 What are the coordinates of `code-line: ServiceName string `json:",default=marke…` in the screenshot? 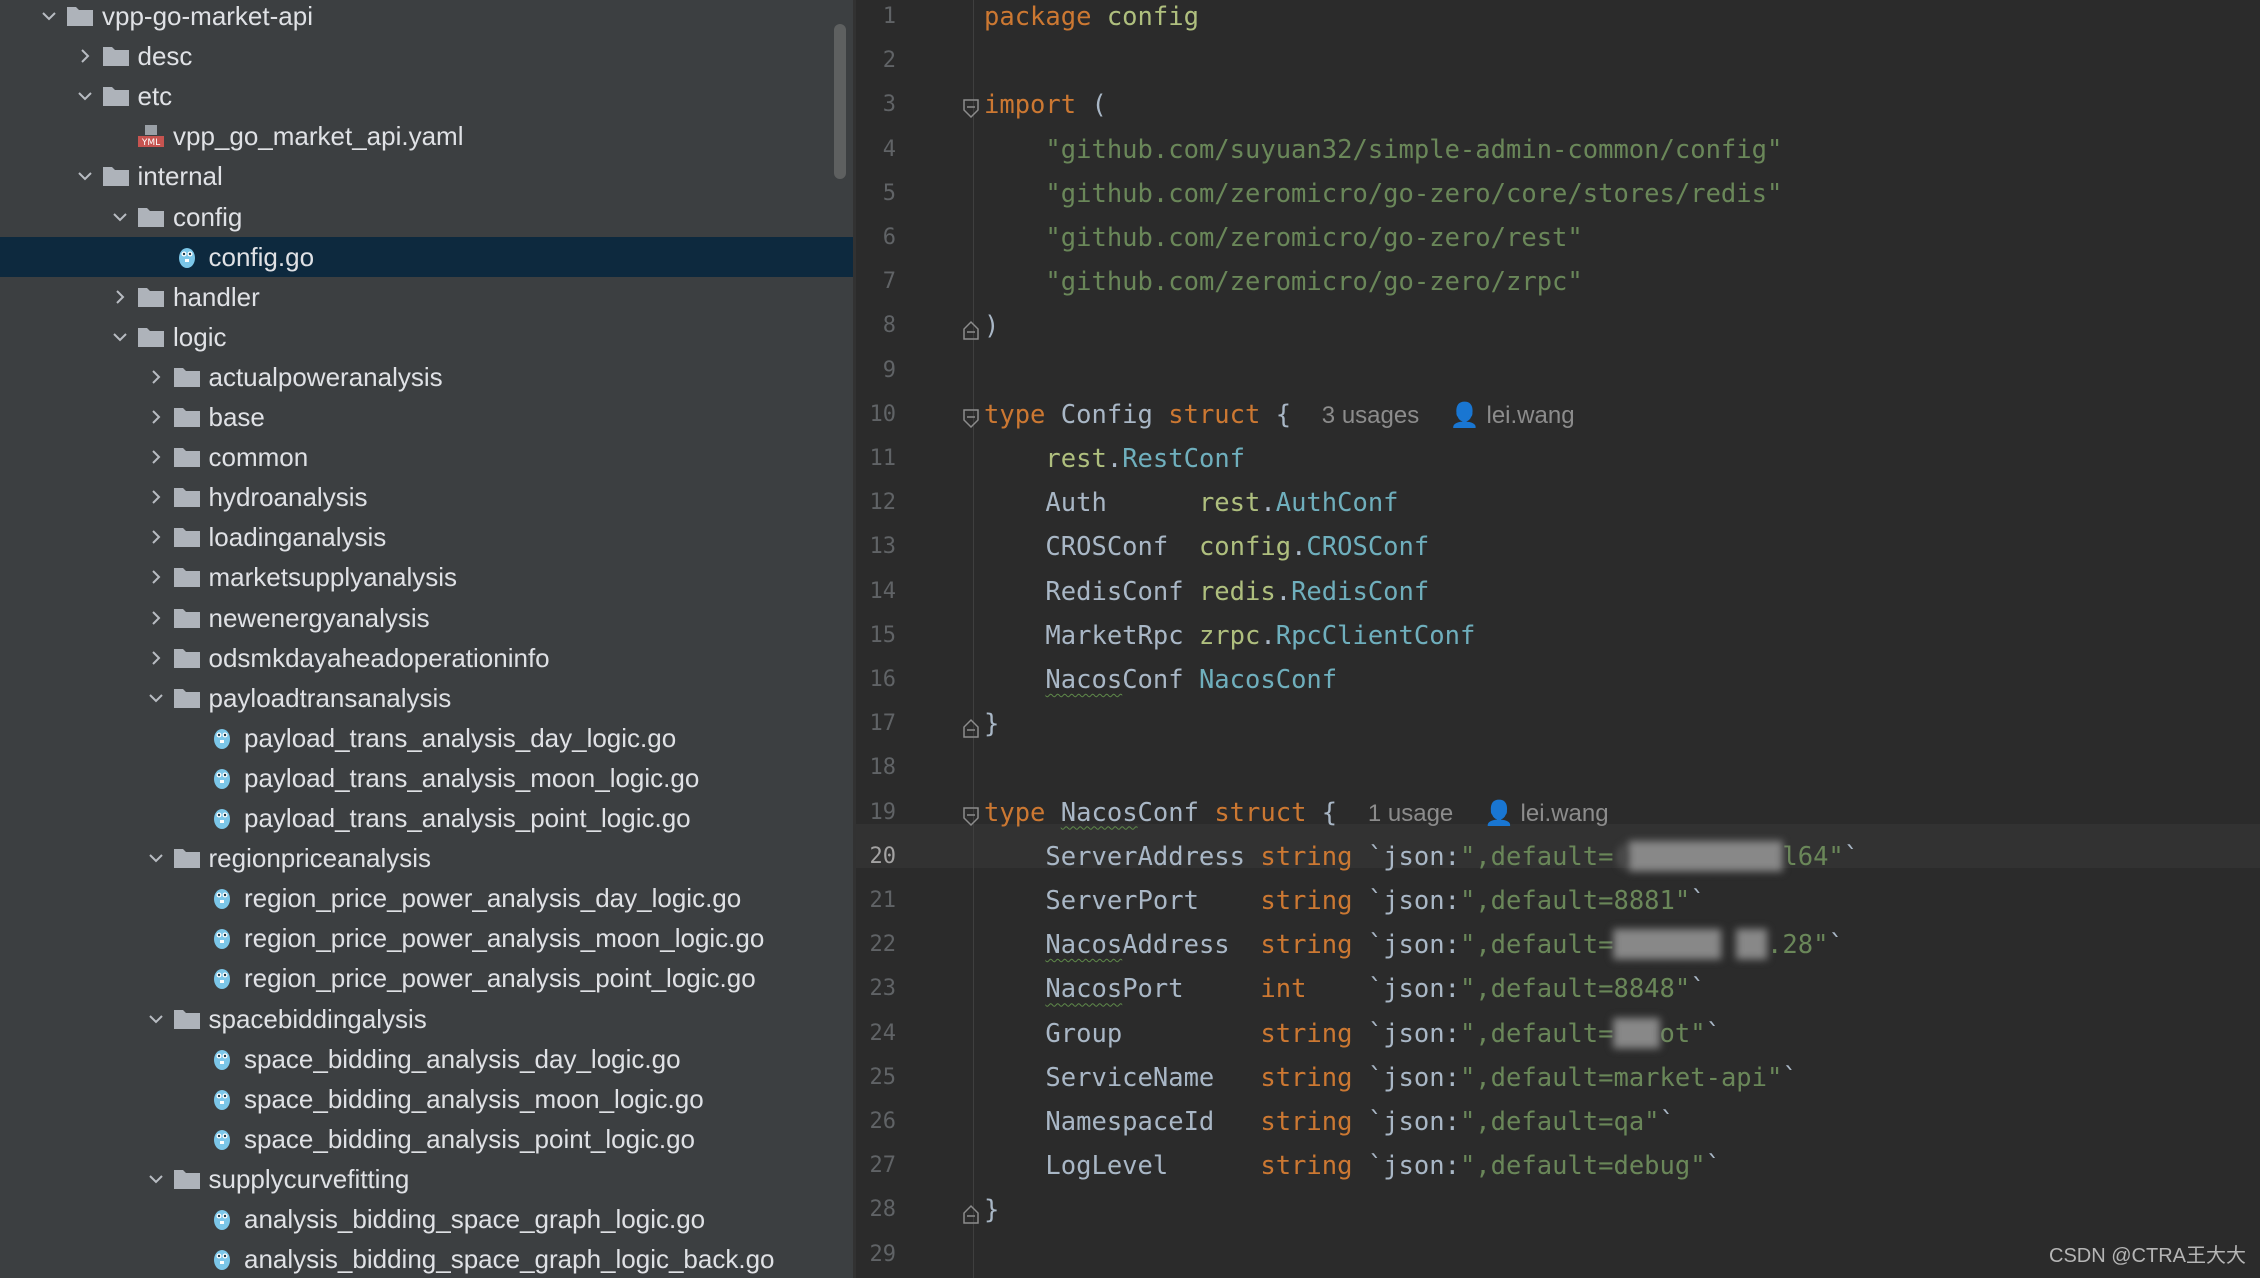 It's located at (1390, 1078).